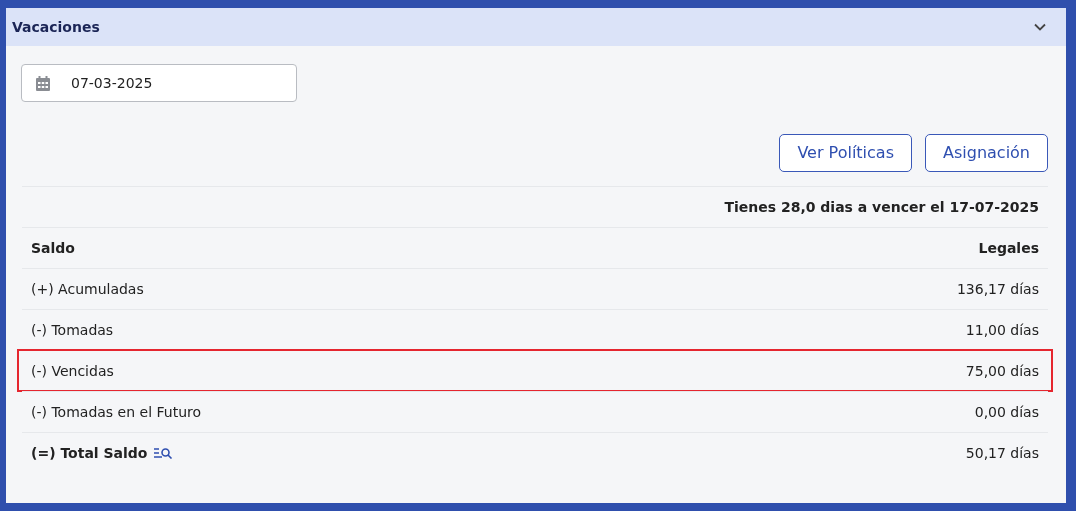 The height and width of the screenshot is (514, 1079). Describe the element at coordinates (881, 207) in the screenshot. I see `expiry-notice: Tienes 28,0 dias a vencer el 17-07-2025` at that location.